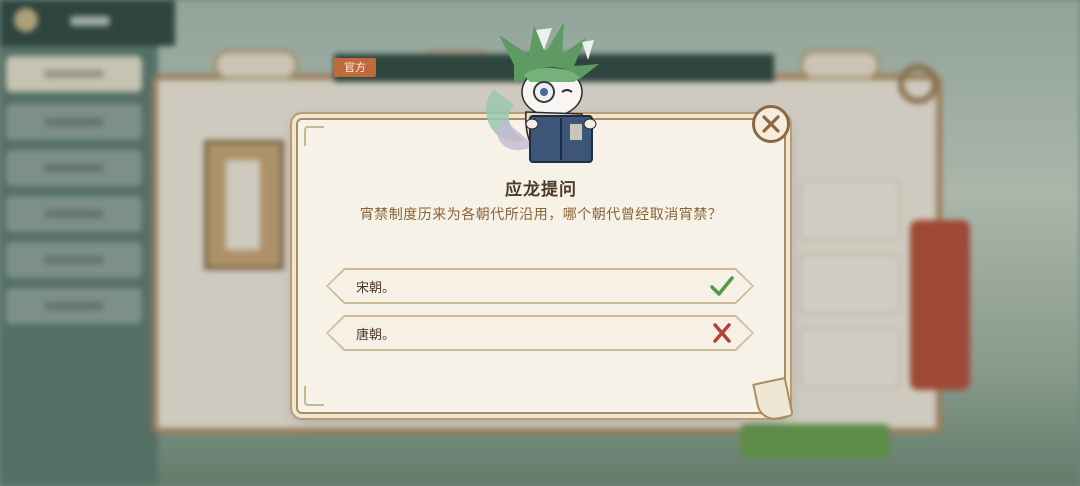  What do you see at coordinates (355, 67) in the screenshot?
I see `official-badge: 官方` at bounding box center [355, 67].